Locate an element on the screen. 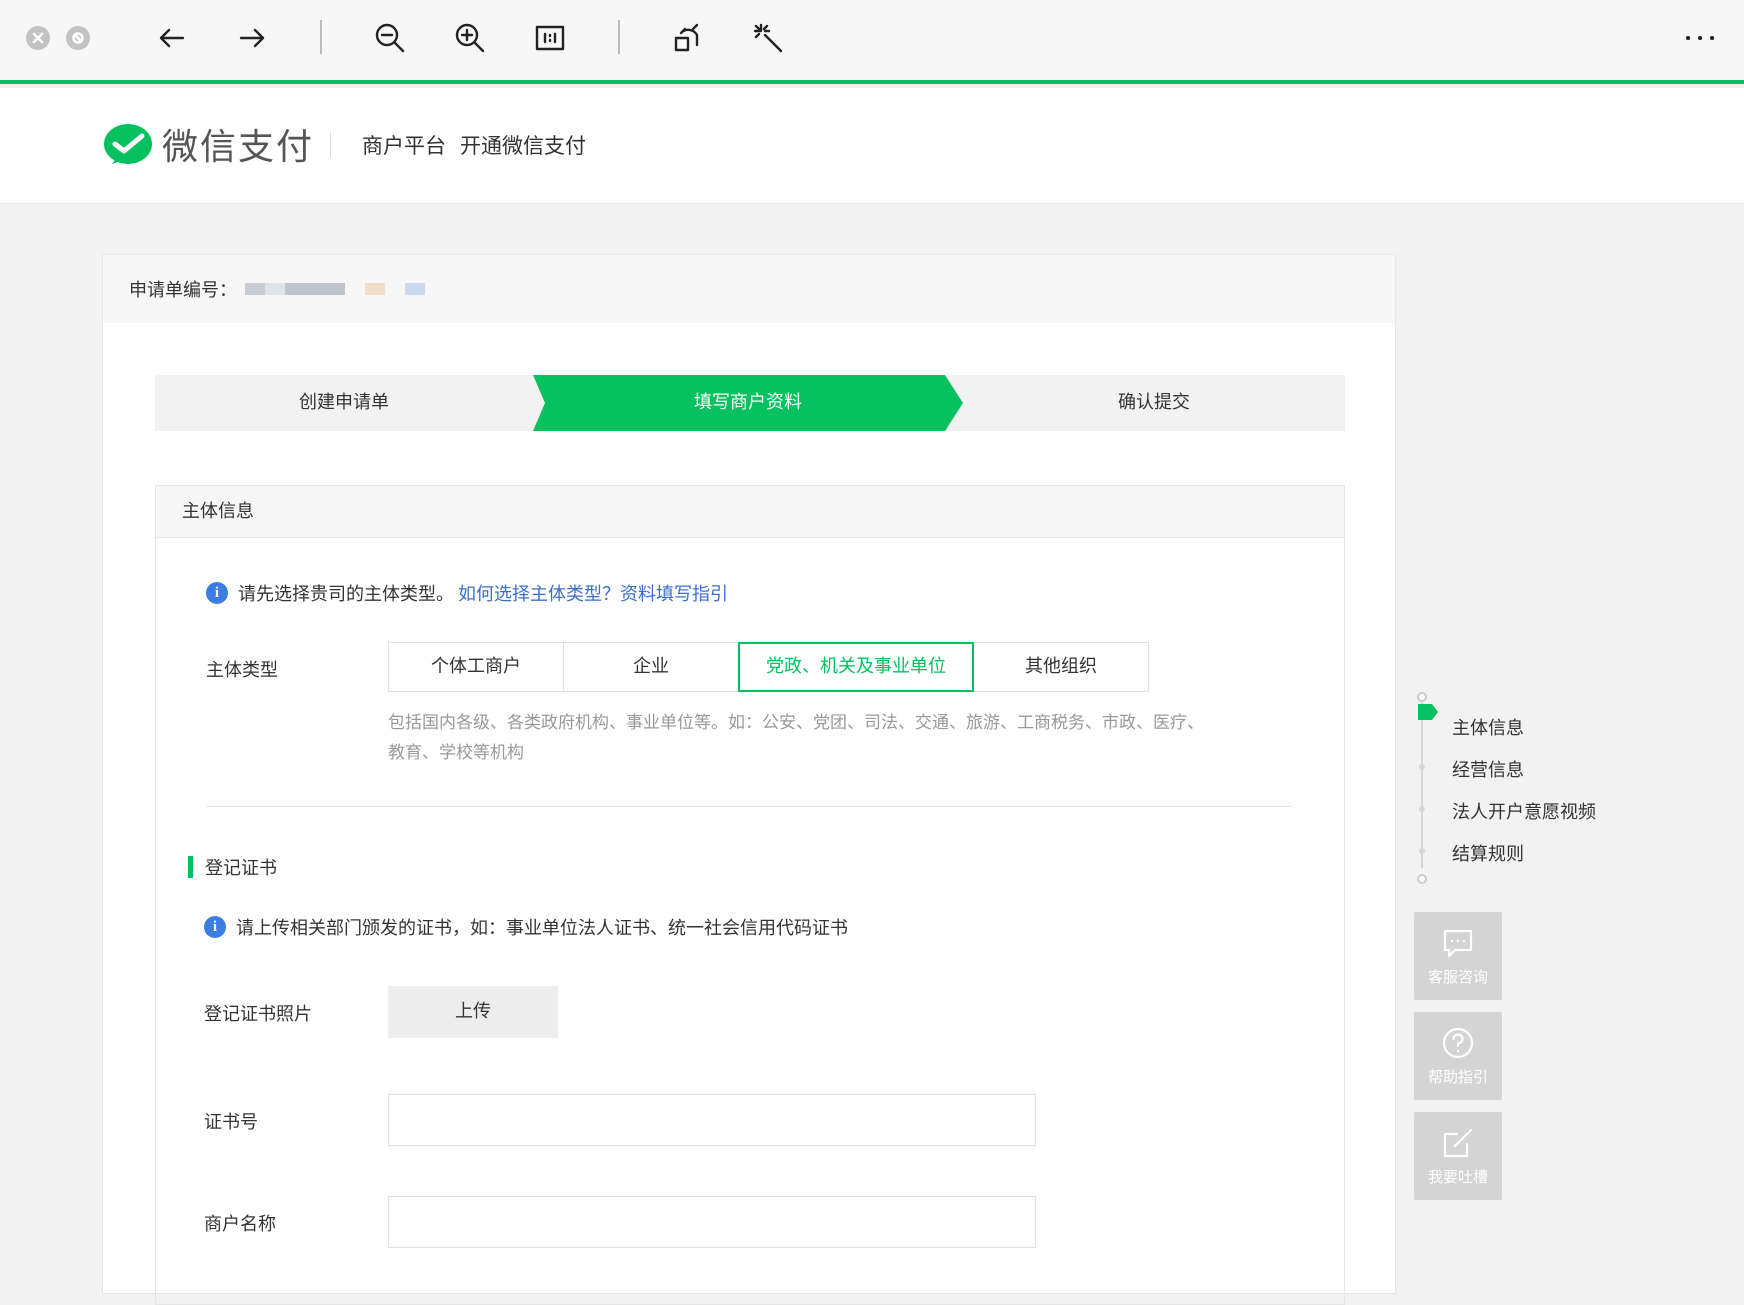 This screenshot has height=1305, width=1744. customer-service-button: 客服咨询 is located at coordinates (1458, 956).